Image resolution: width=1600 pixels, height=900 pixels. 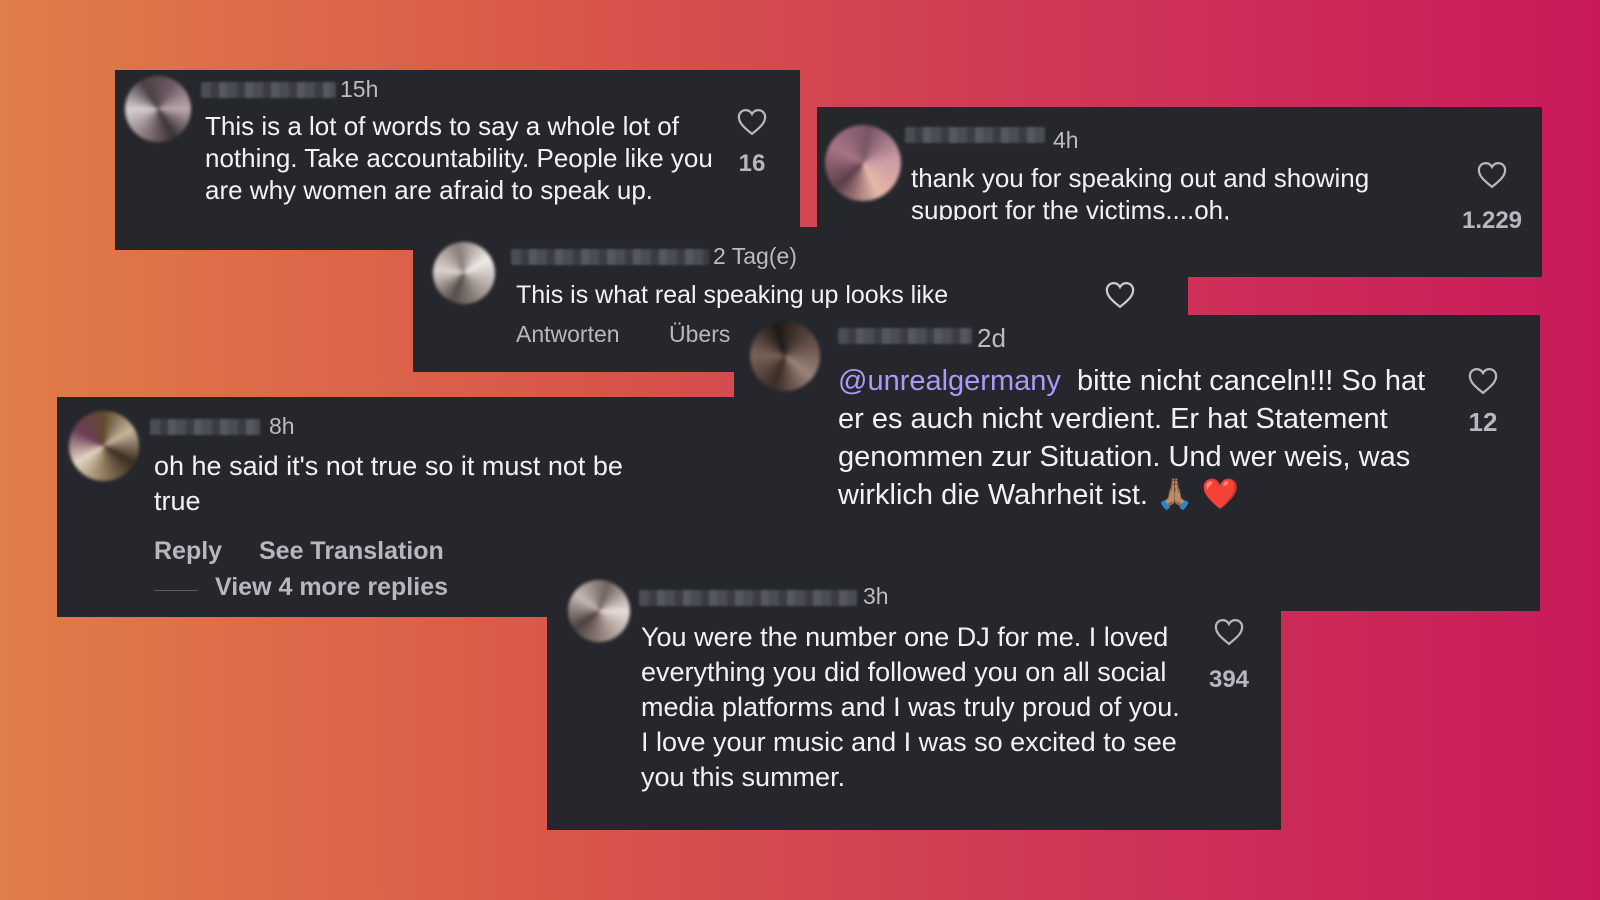 I want to click on like-count: 394, so click(x=1229, y=679).